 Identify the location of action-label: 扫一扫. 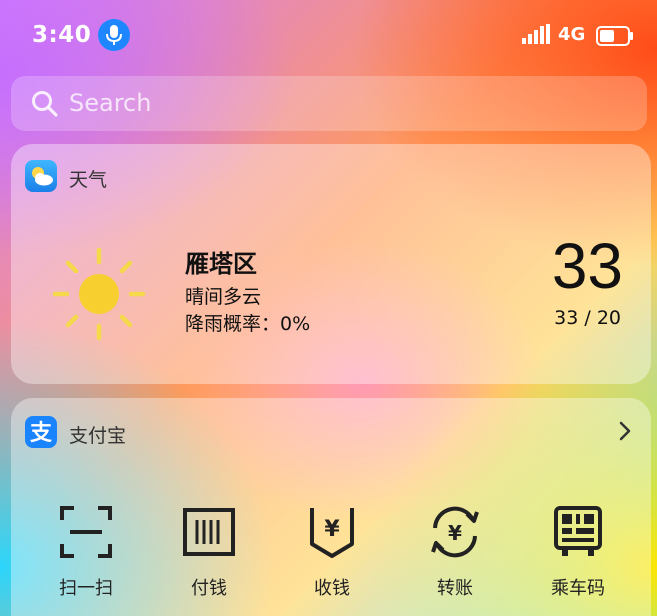
(86, 588).